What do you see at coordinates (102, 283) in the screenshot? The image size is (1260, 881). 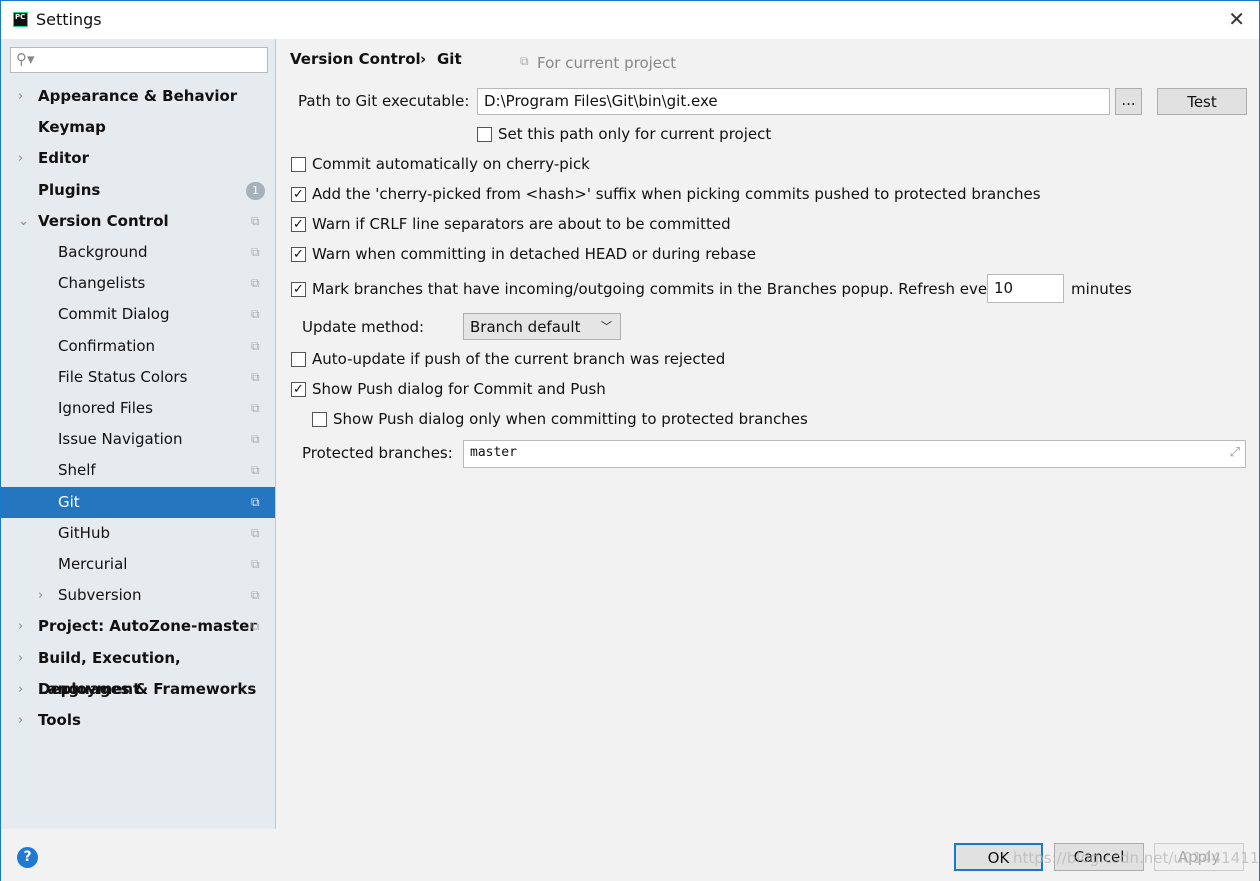 I see `sidebar-item-label: Changelists` at bounding box center [102, 283].